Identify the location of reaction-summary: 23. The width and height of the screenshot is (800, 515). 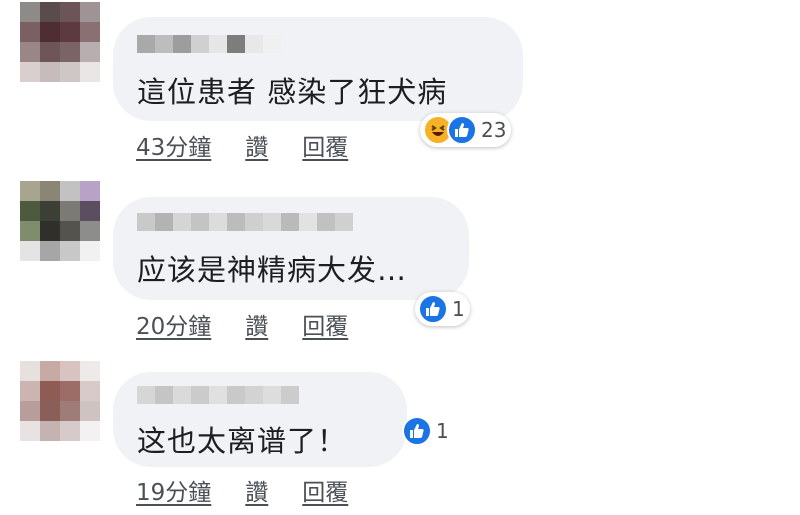
(466, 130).